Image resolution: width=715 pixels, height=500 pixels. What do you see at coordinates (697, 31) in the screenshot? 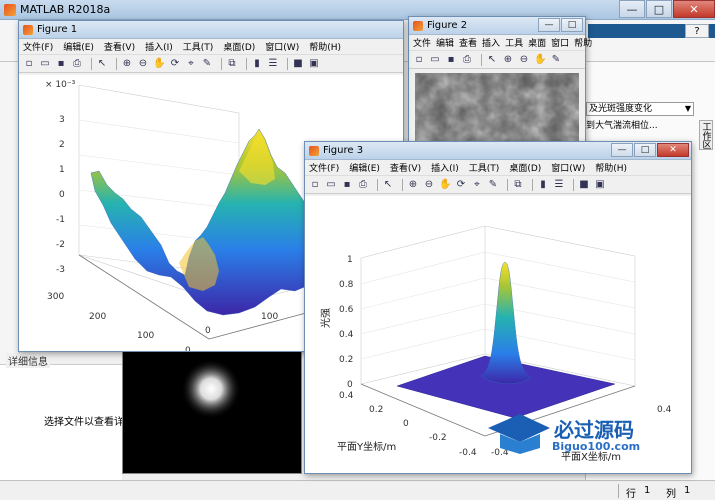
I see `collapse-ribbon-button: ?` at bounding box center [697, 31].